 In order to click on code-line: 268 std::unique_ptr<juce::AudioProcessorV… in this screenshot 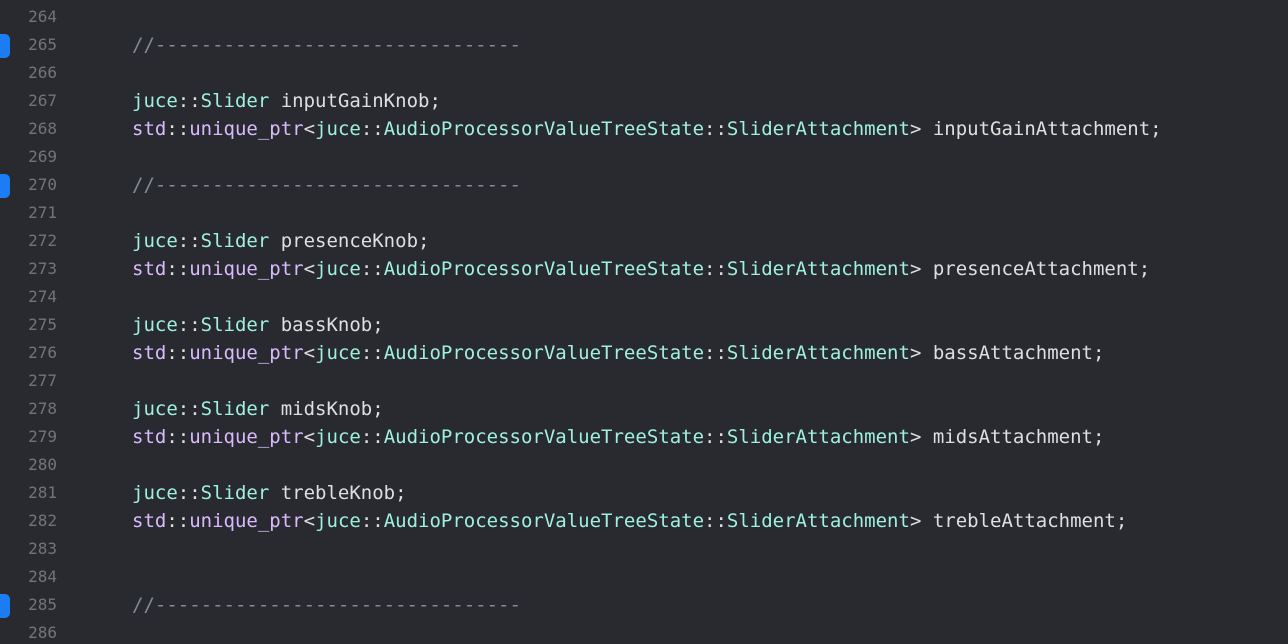, I will do `click(644, 129)`.